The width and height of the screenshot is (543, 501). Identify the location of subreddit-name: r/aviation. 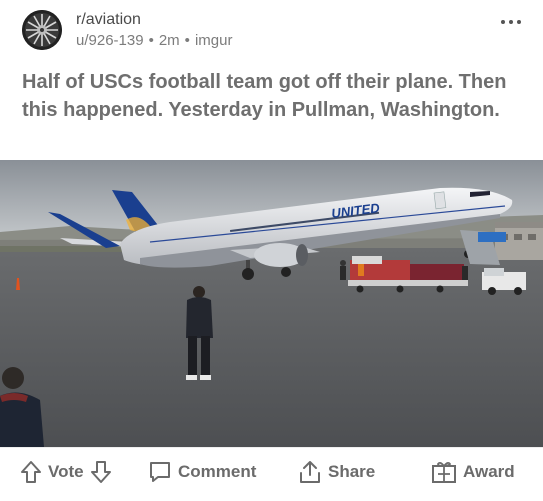
(108, 20).